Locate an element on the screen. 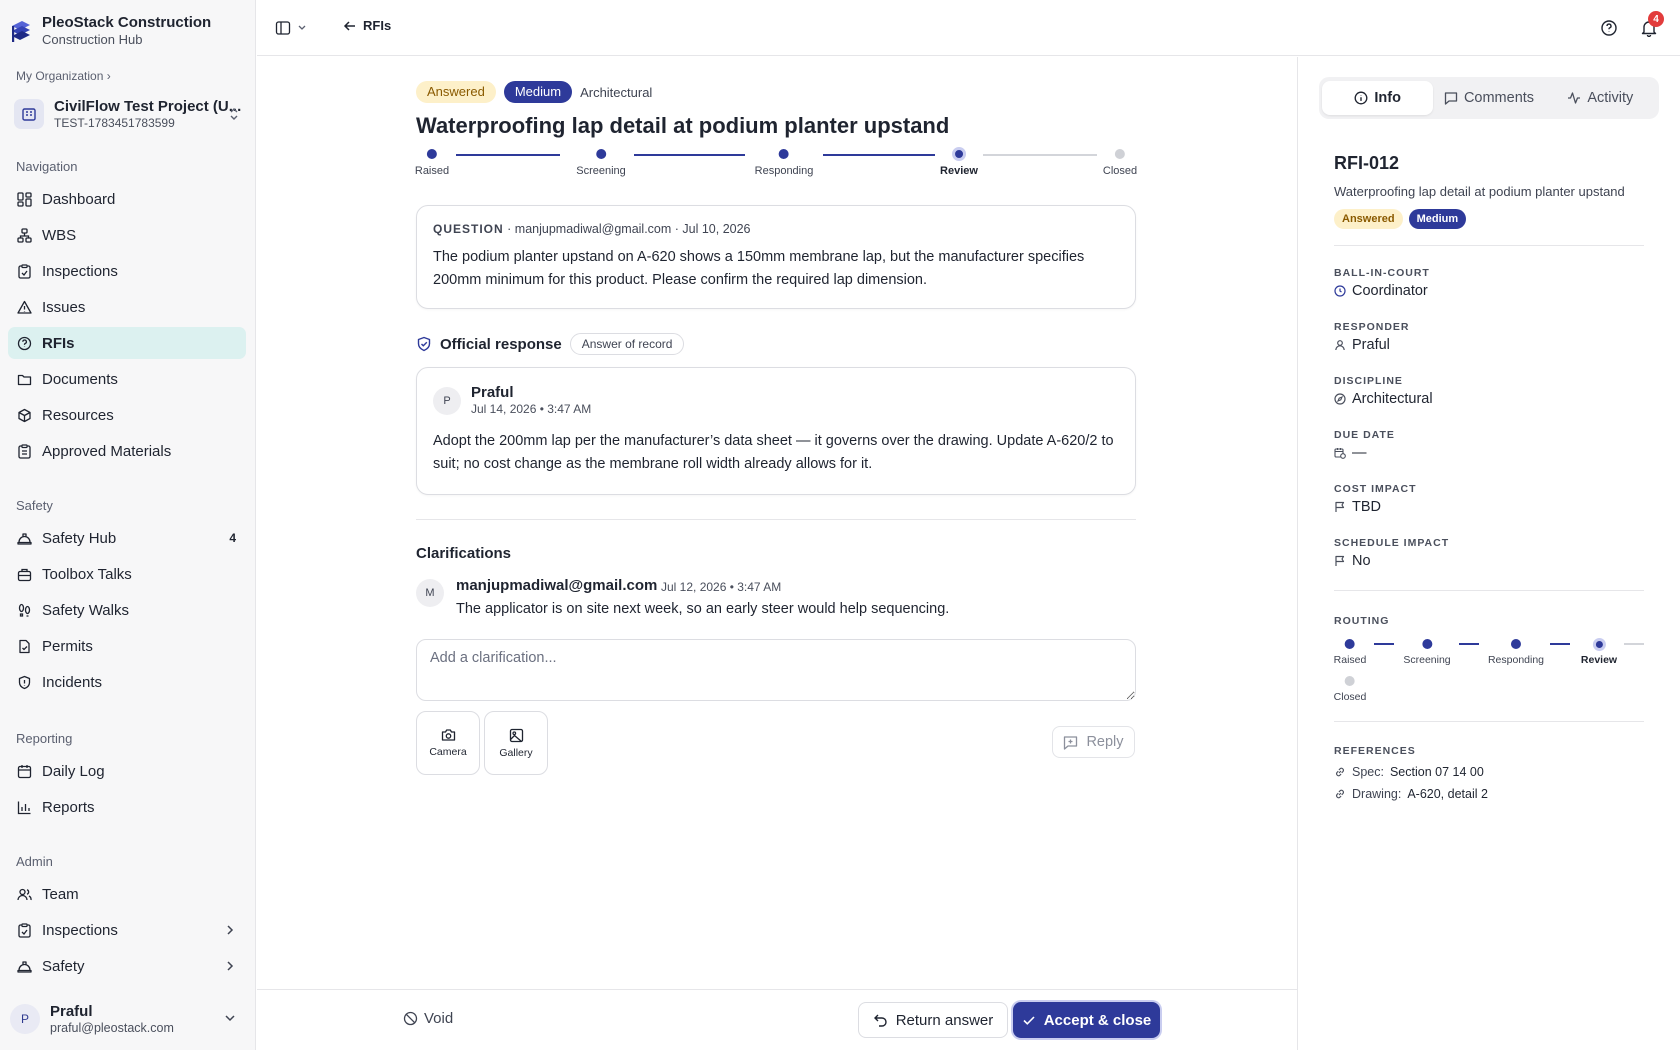 Image resolution: width=1680 pixels, height=1050 pixels. activity-icon is located at coordinates (1574, 98).